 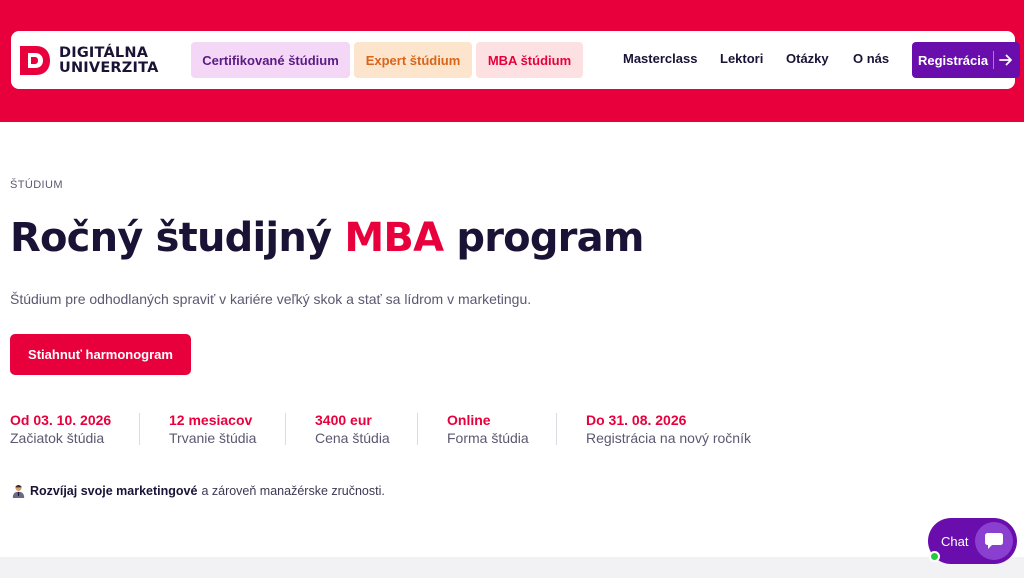 I want to click on motivation-bold: Rozvíjaj svoje marketingové, so click(x=114, y=491).